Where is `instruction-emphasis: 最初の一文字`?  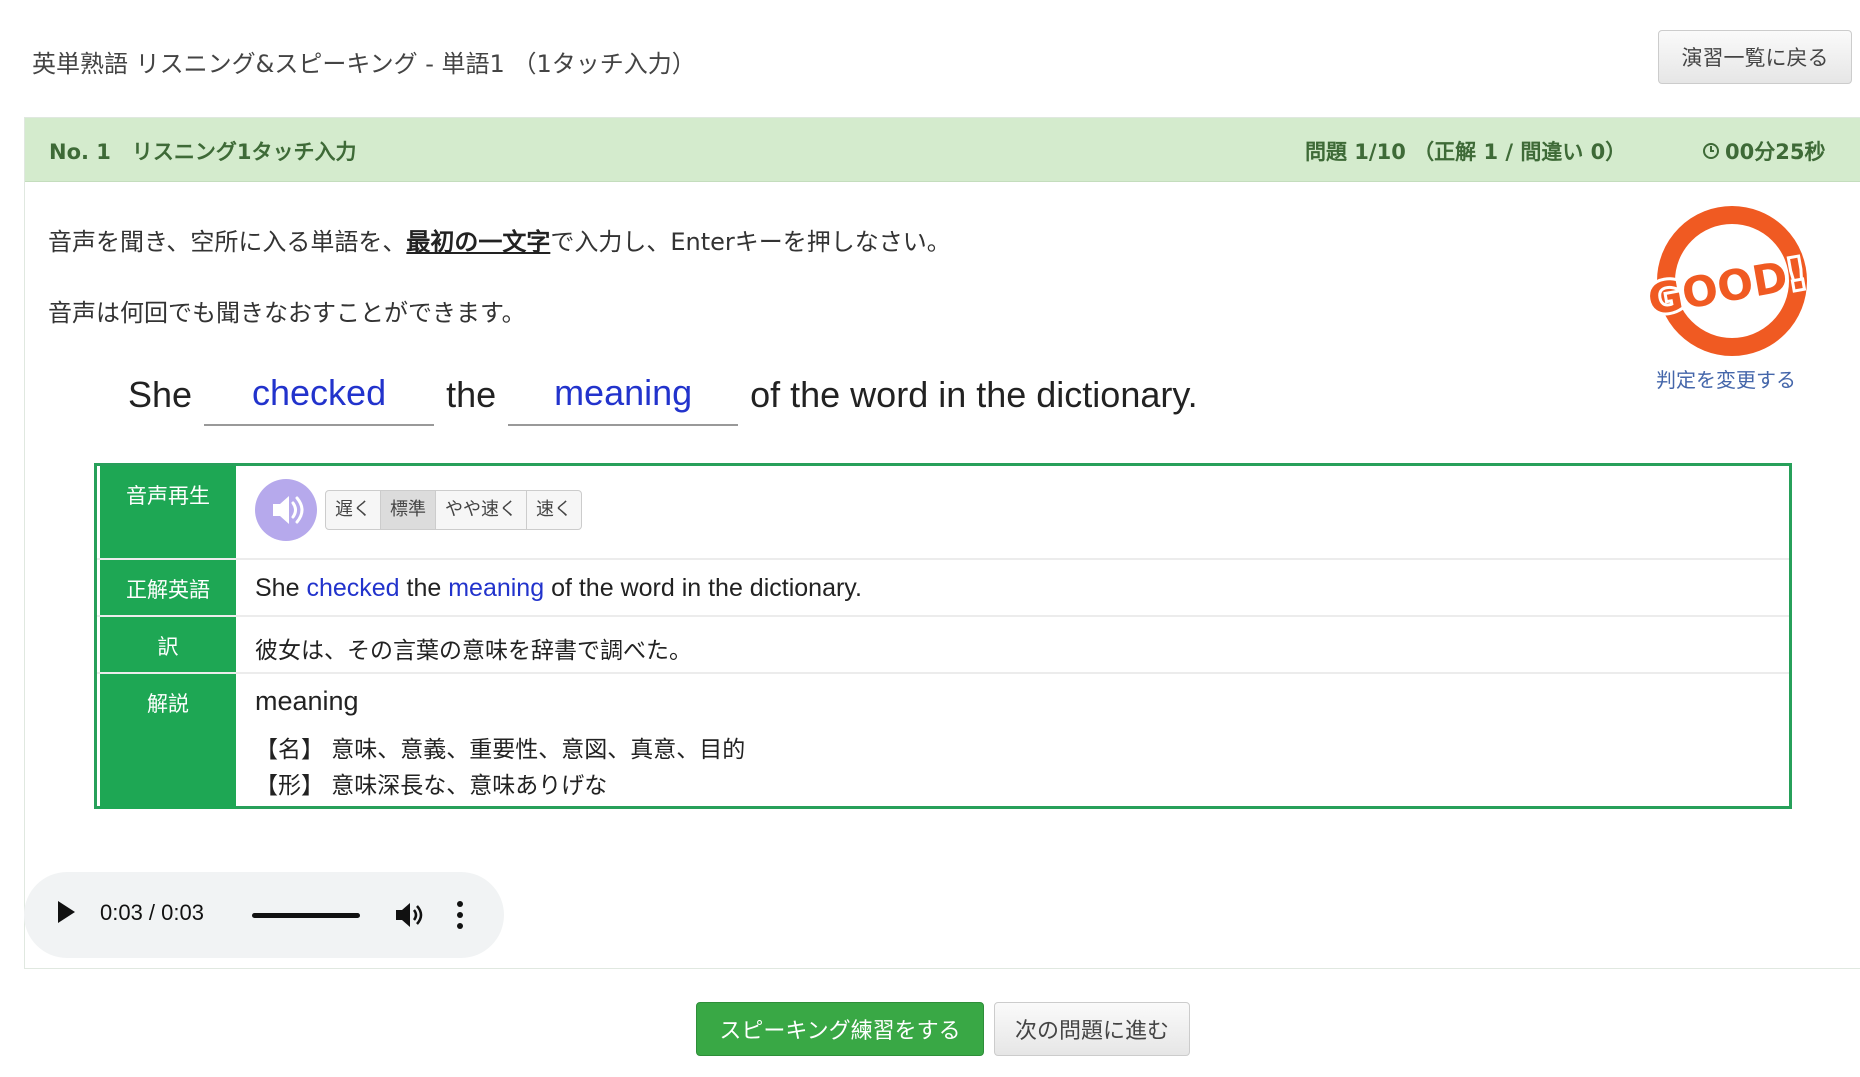
instruction-emphasis: 最初の一文字 is located at coordinates (478, 242).